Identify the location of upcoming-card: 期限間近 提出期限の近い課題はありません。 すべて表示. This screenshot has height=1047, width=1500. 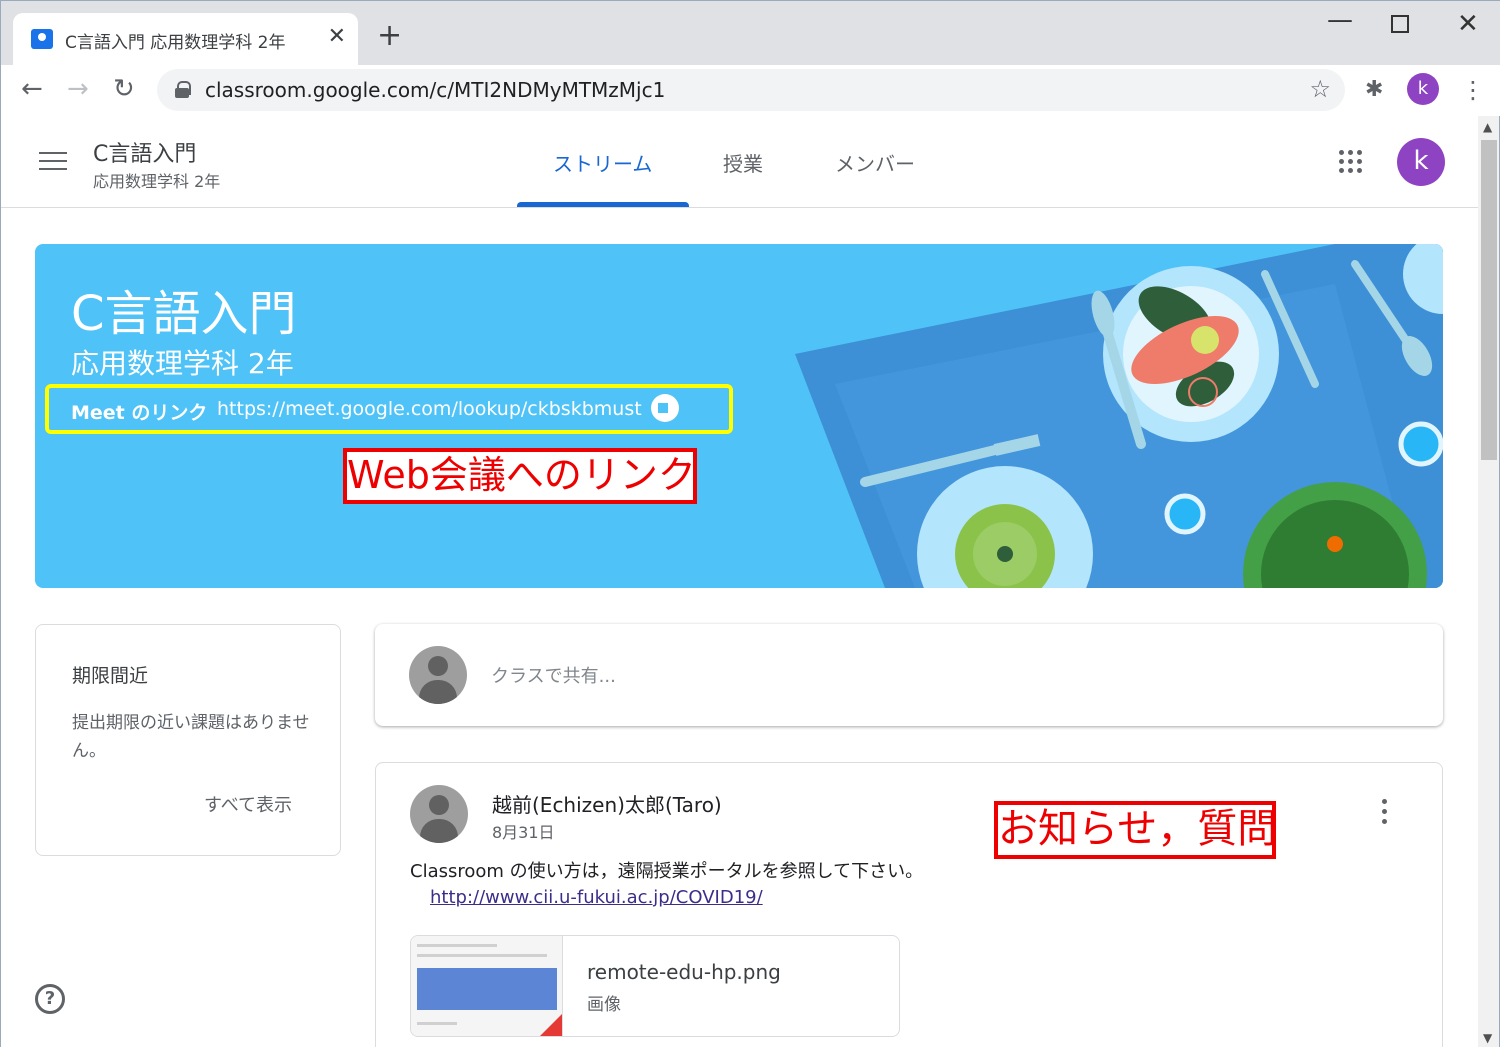
(188, 740).